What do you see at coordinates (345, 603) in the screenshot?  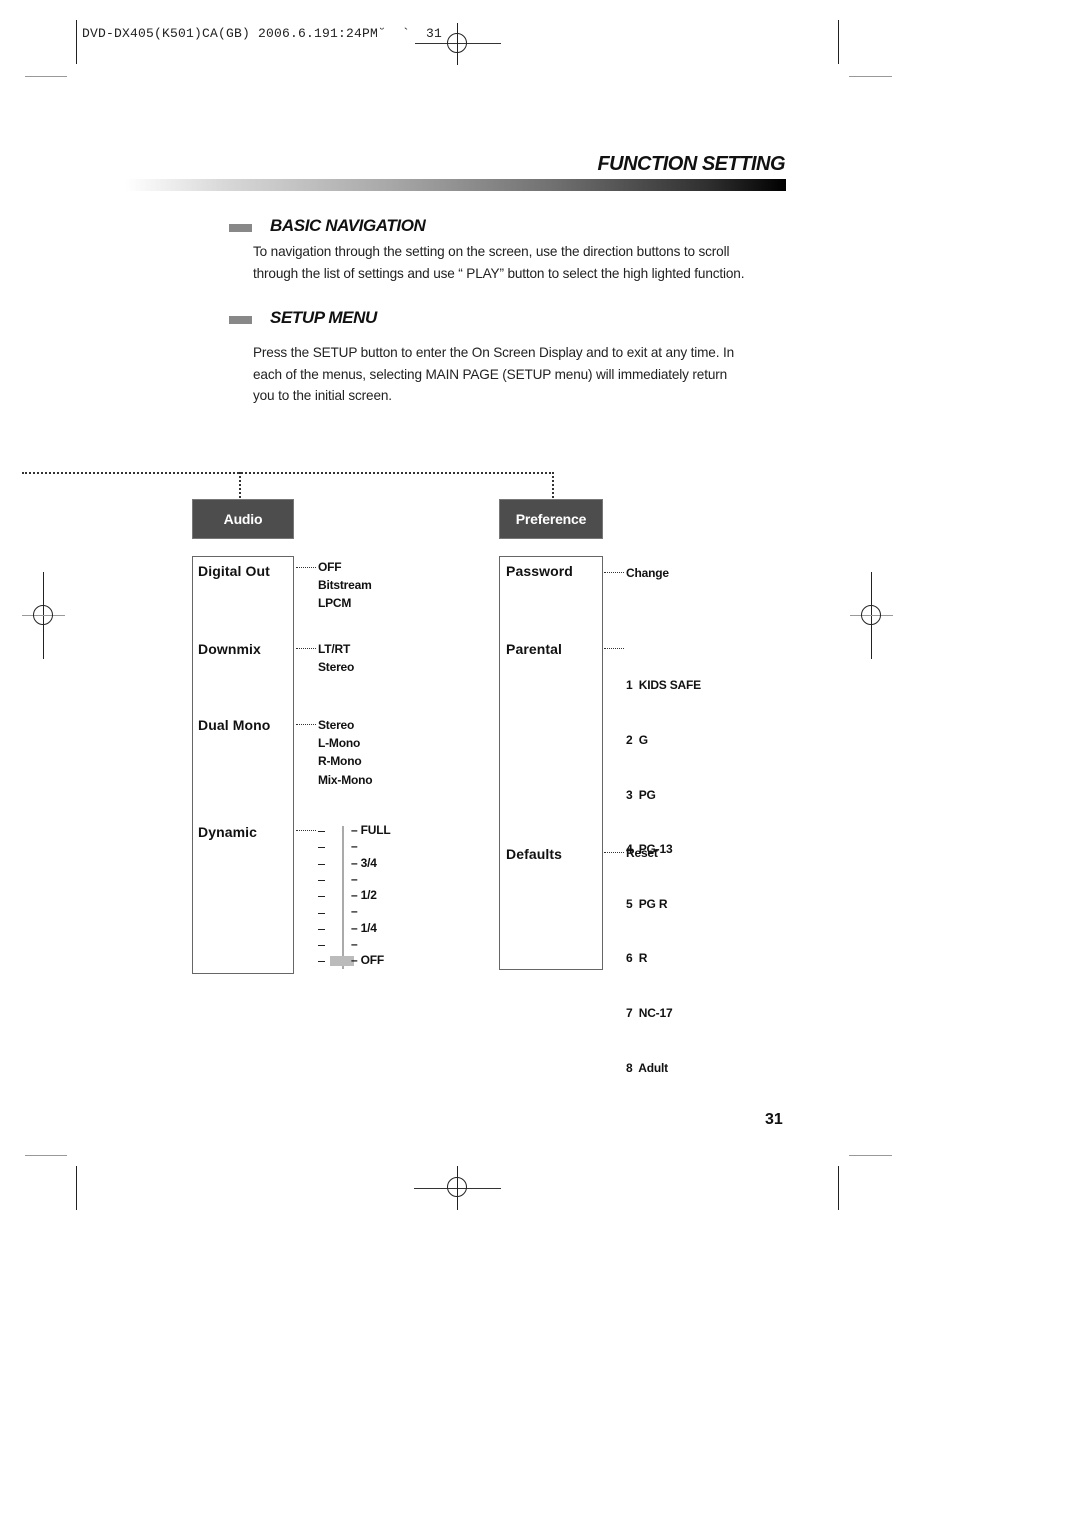 I see `option-lpcm: LPCM` at bounding box center [345, 603].